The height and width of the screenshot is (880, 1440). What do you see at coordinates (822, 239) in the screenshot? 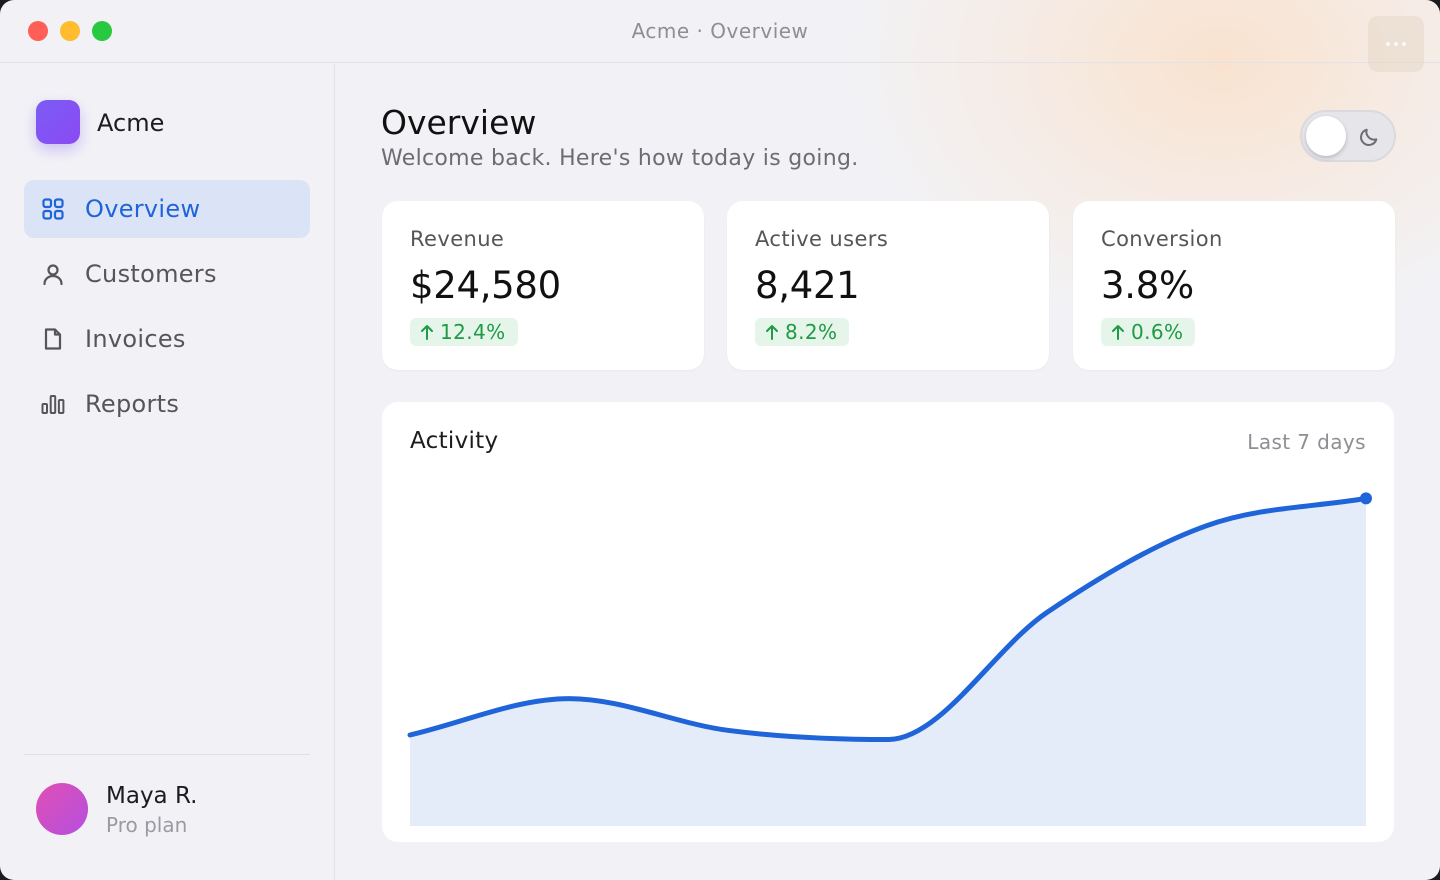
I see `stat-label: Active users` at bounding box center [822, 239].